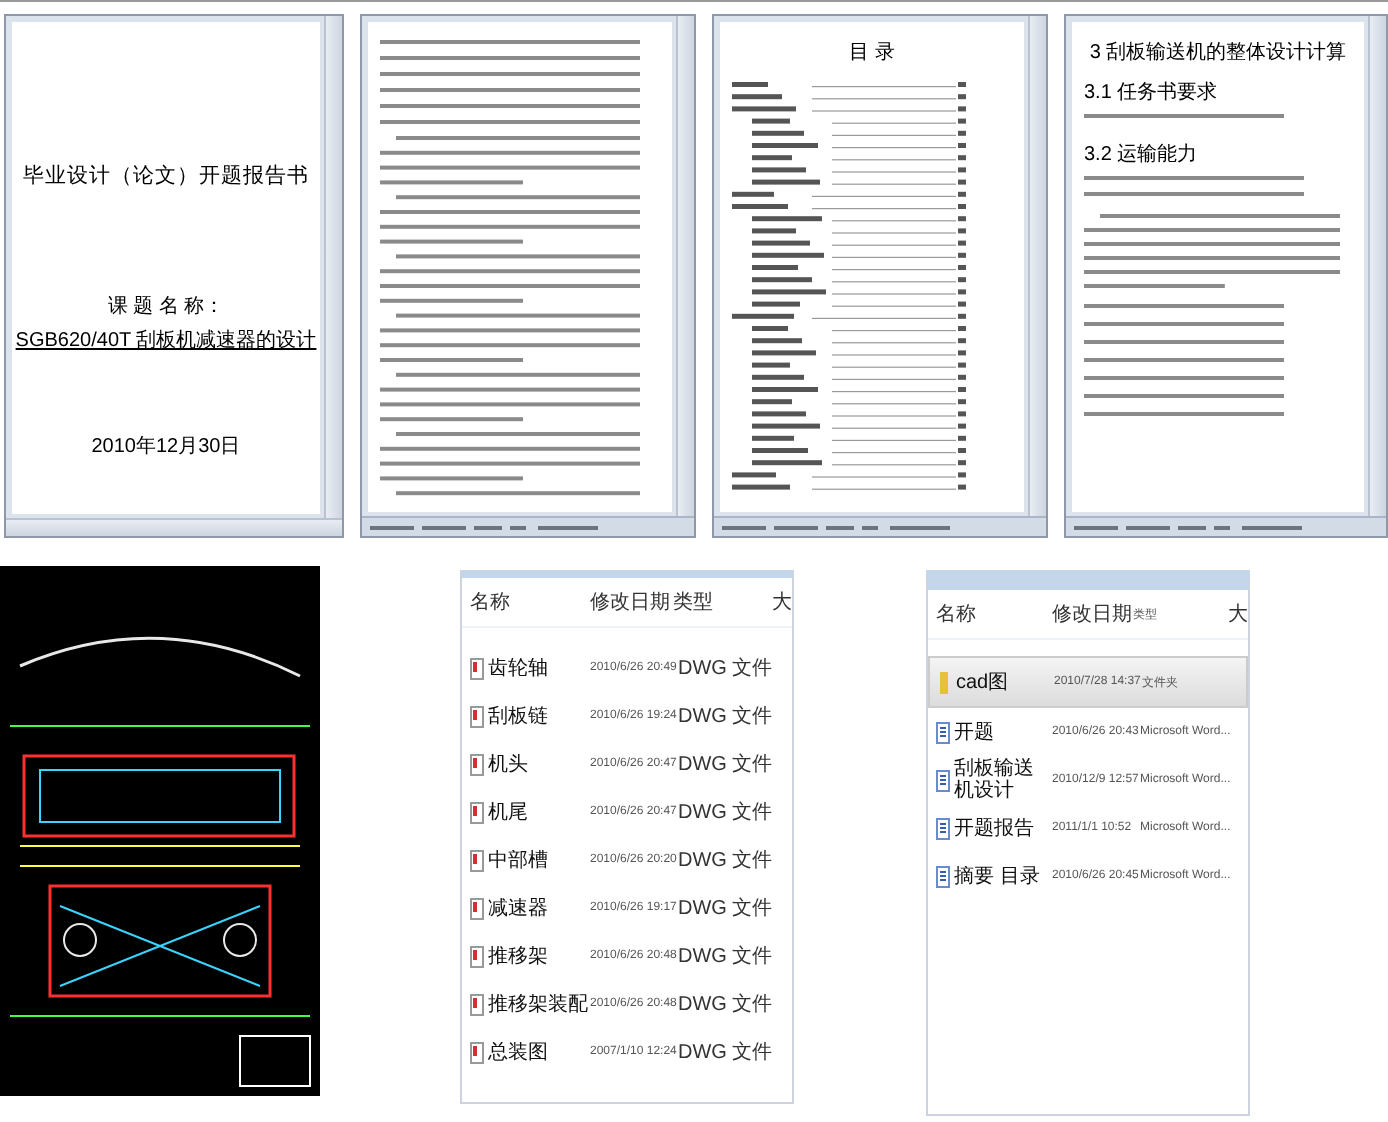 The height and width of the screenshot is (1122, 1388). Describe the element at coordinates (166, 447) in the screenshot. I see `document-date: 2010年12月30日` at that location.